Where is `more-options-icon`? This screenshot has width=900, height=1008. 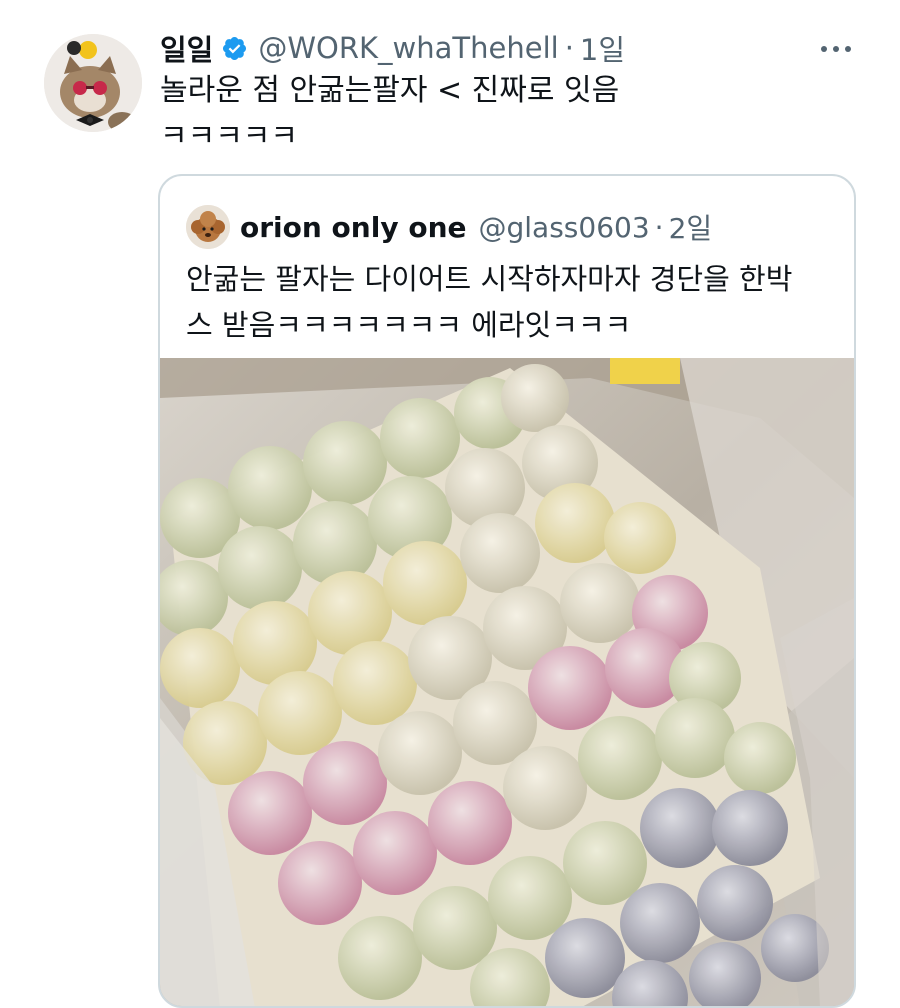
more-options-icon is located at coordinates (836, 49).